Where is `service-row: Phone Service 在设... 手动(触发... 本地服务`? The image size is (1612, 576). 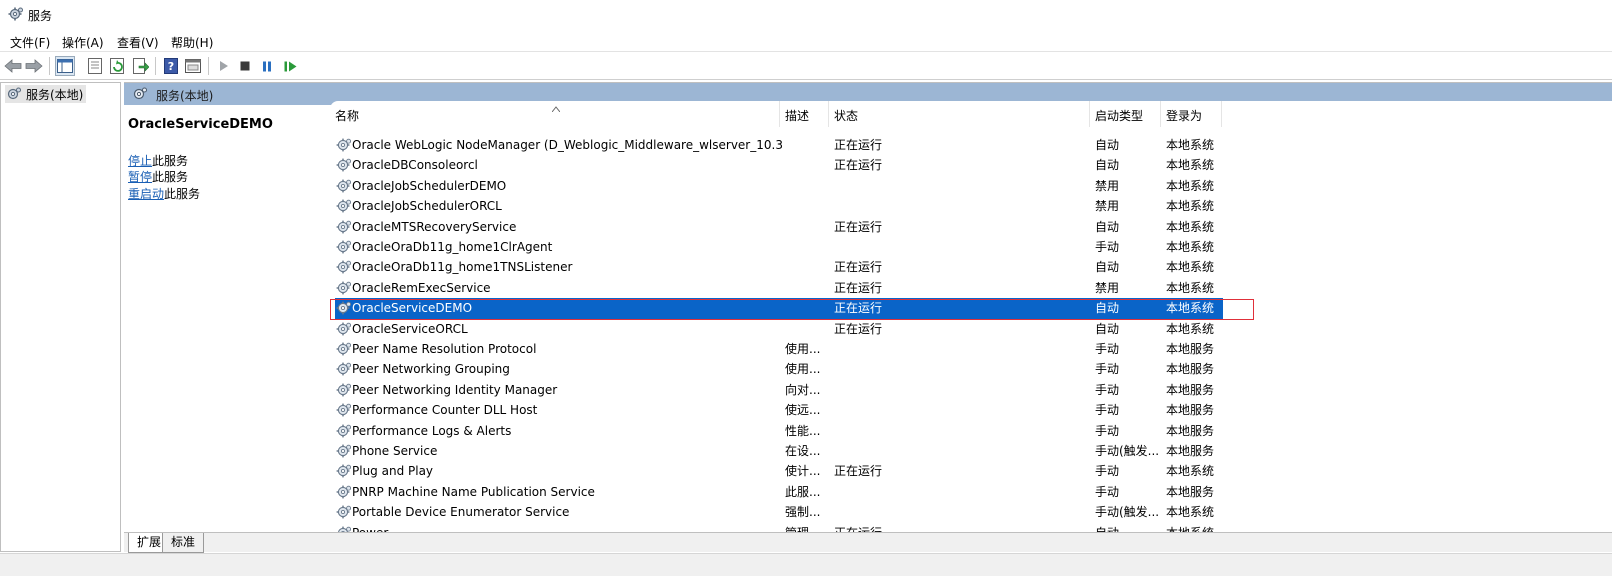
service-row: Phone Service 在设... 手动(触发... 本地服务 is located at coordinates (779, 451).